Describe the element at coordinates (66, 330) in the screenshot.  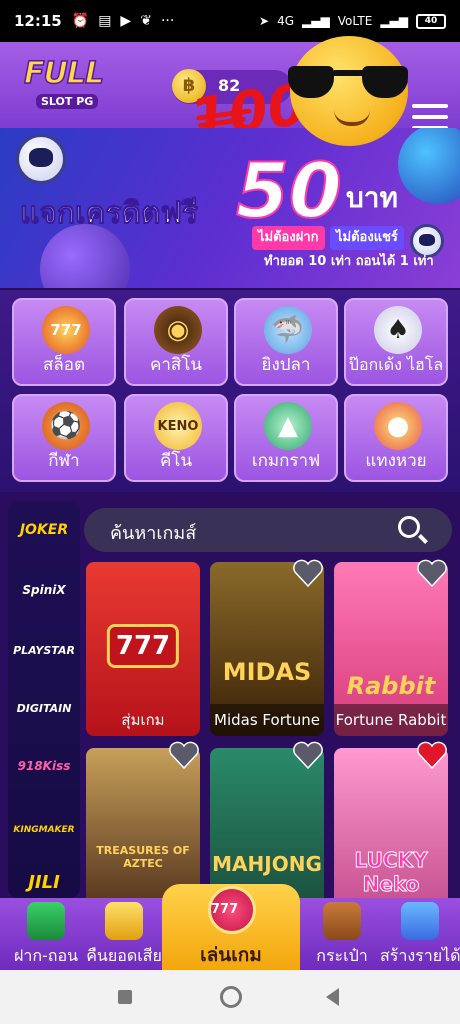
I see `slot-machine-icon: 777` at that location.